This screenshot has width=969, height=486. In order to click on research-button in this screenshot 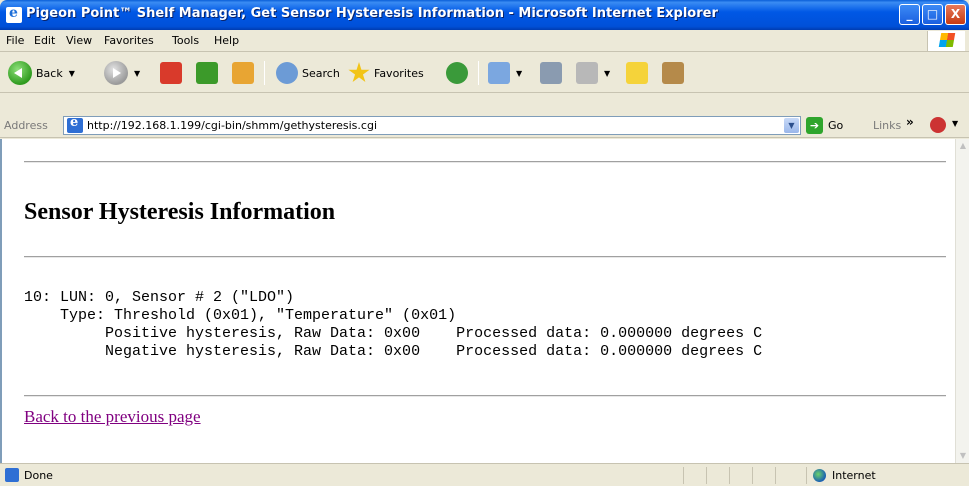, I will do `click(673, 73)`.